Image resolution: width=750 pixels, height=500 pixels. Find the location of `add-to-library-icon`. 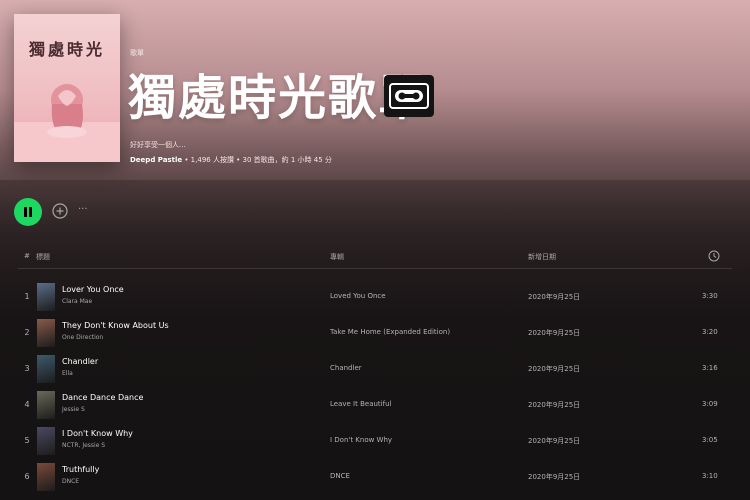

add-to-library-icon is located at coordinates (60, 211).